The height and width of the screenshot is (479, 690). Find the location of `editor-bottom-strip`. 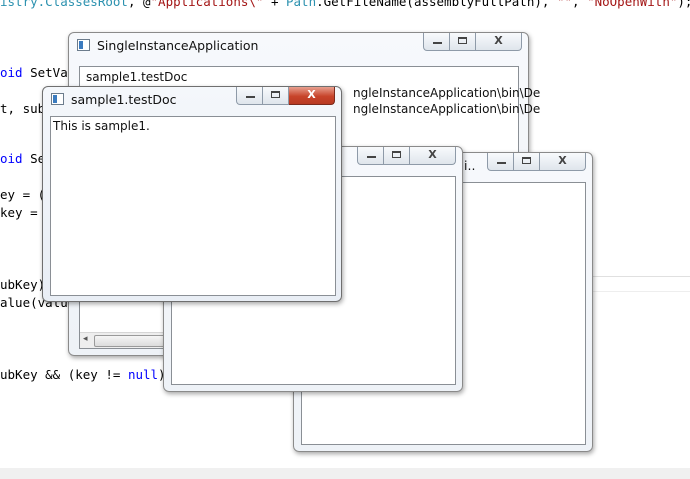

editor-bottom-strip is located at coordinates (345, 473).